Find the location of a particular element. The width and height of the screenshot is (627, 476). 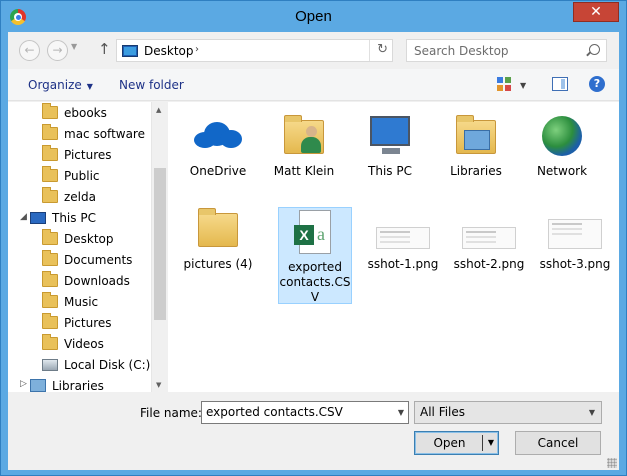

nav-item-pictures-library: Pictures is located at coordinates (77, 322).